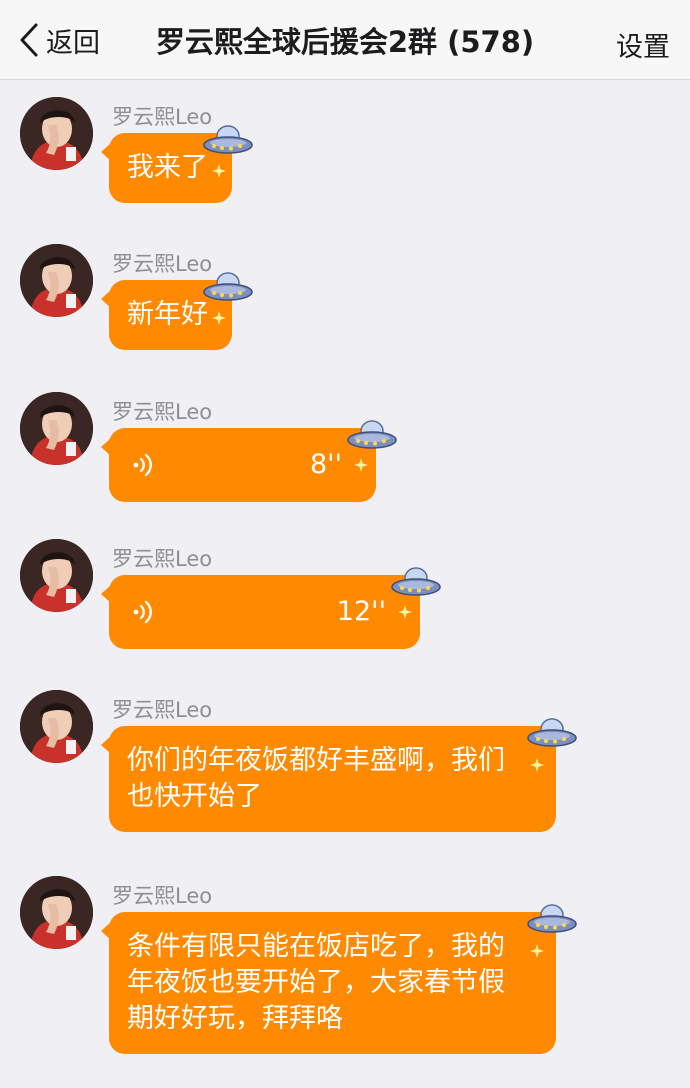 The height and width of the screenshot is (1088, 690). I want to click on voice-message-bubble: 8'', so click(238, 465).